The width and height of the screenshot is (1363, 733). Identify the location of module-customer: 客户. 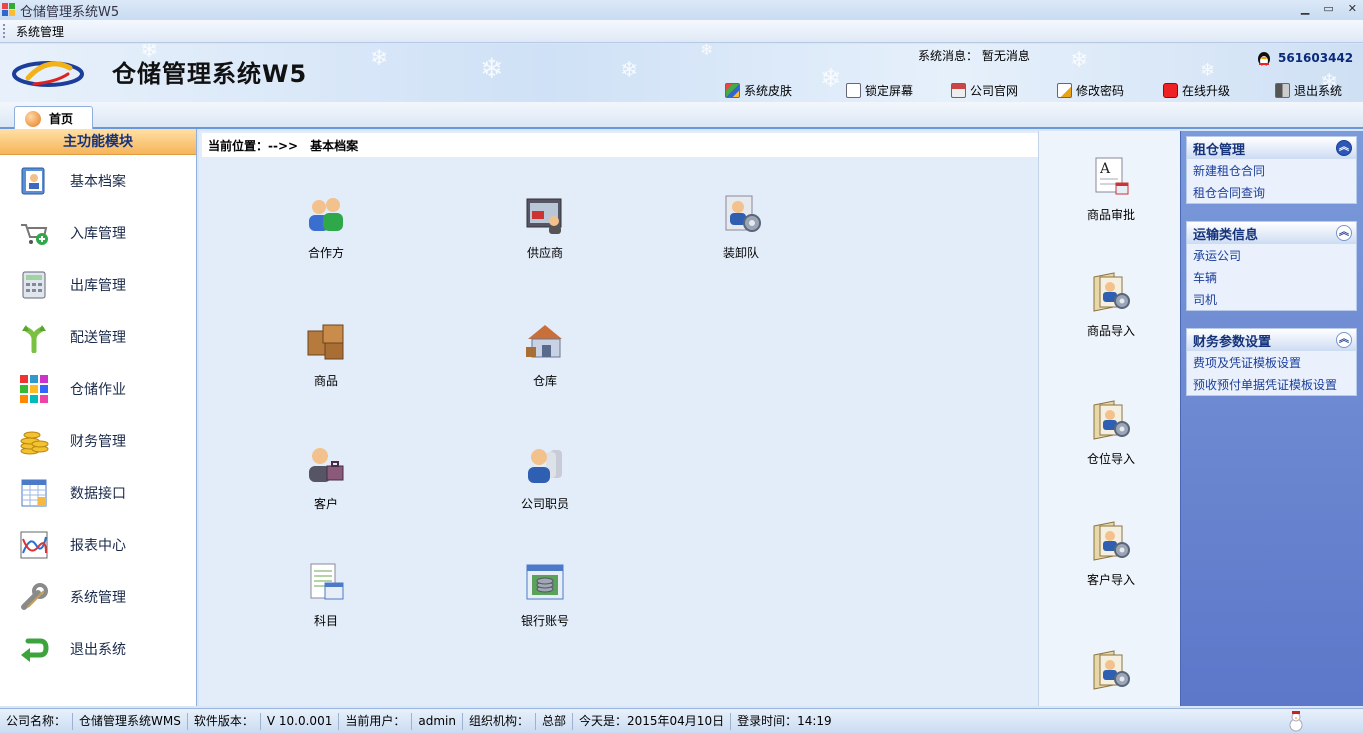
(326, 478).